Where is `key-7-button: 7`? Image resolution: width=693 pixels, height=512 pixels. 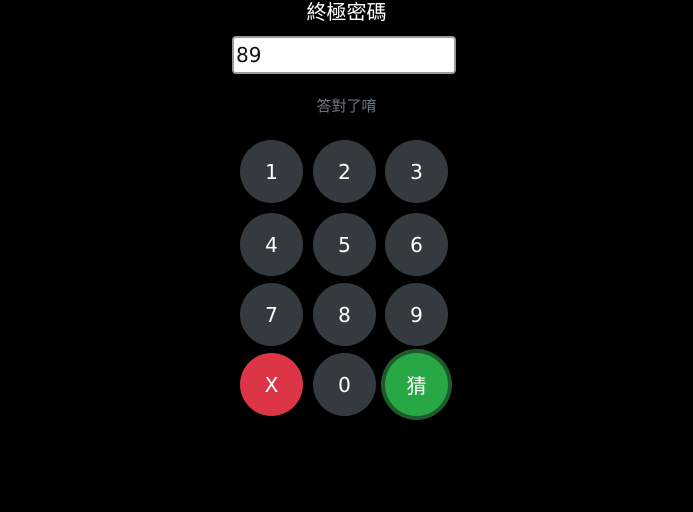
key-7-button: 7 is located at coordinates (271, 314).